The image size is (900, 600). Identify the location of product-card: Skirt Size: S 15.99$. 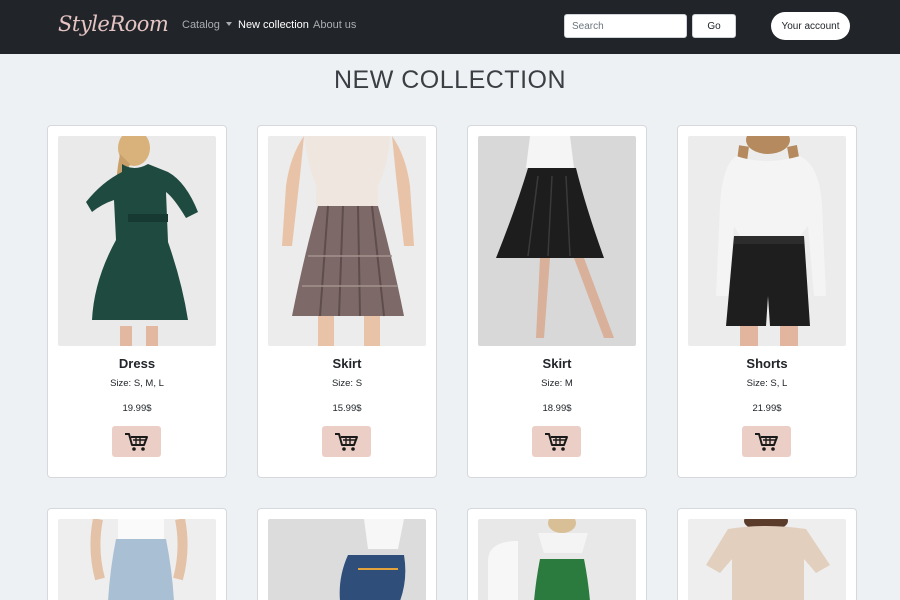
(347, 301).